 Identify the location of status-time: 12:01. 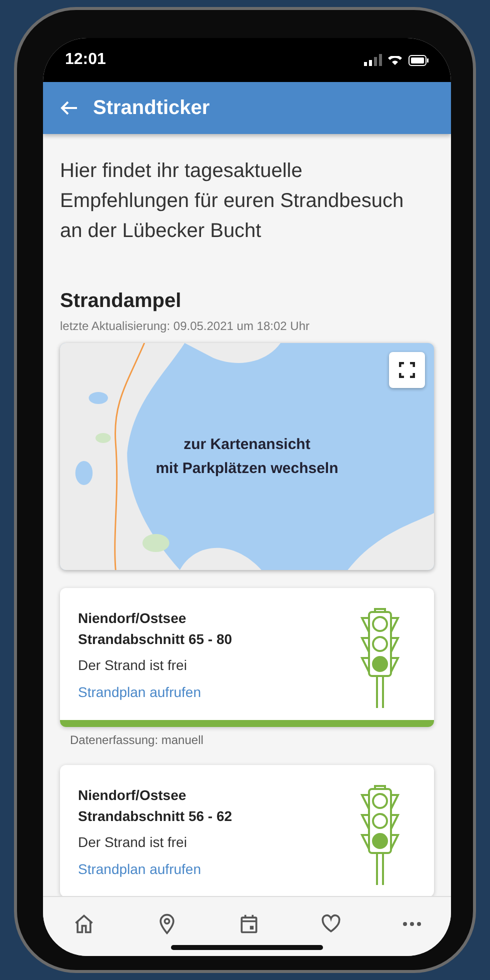
(85, 60).